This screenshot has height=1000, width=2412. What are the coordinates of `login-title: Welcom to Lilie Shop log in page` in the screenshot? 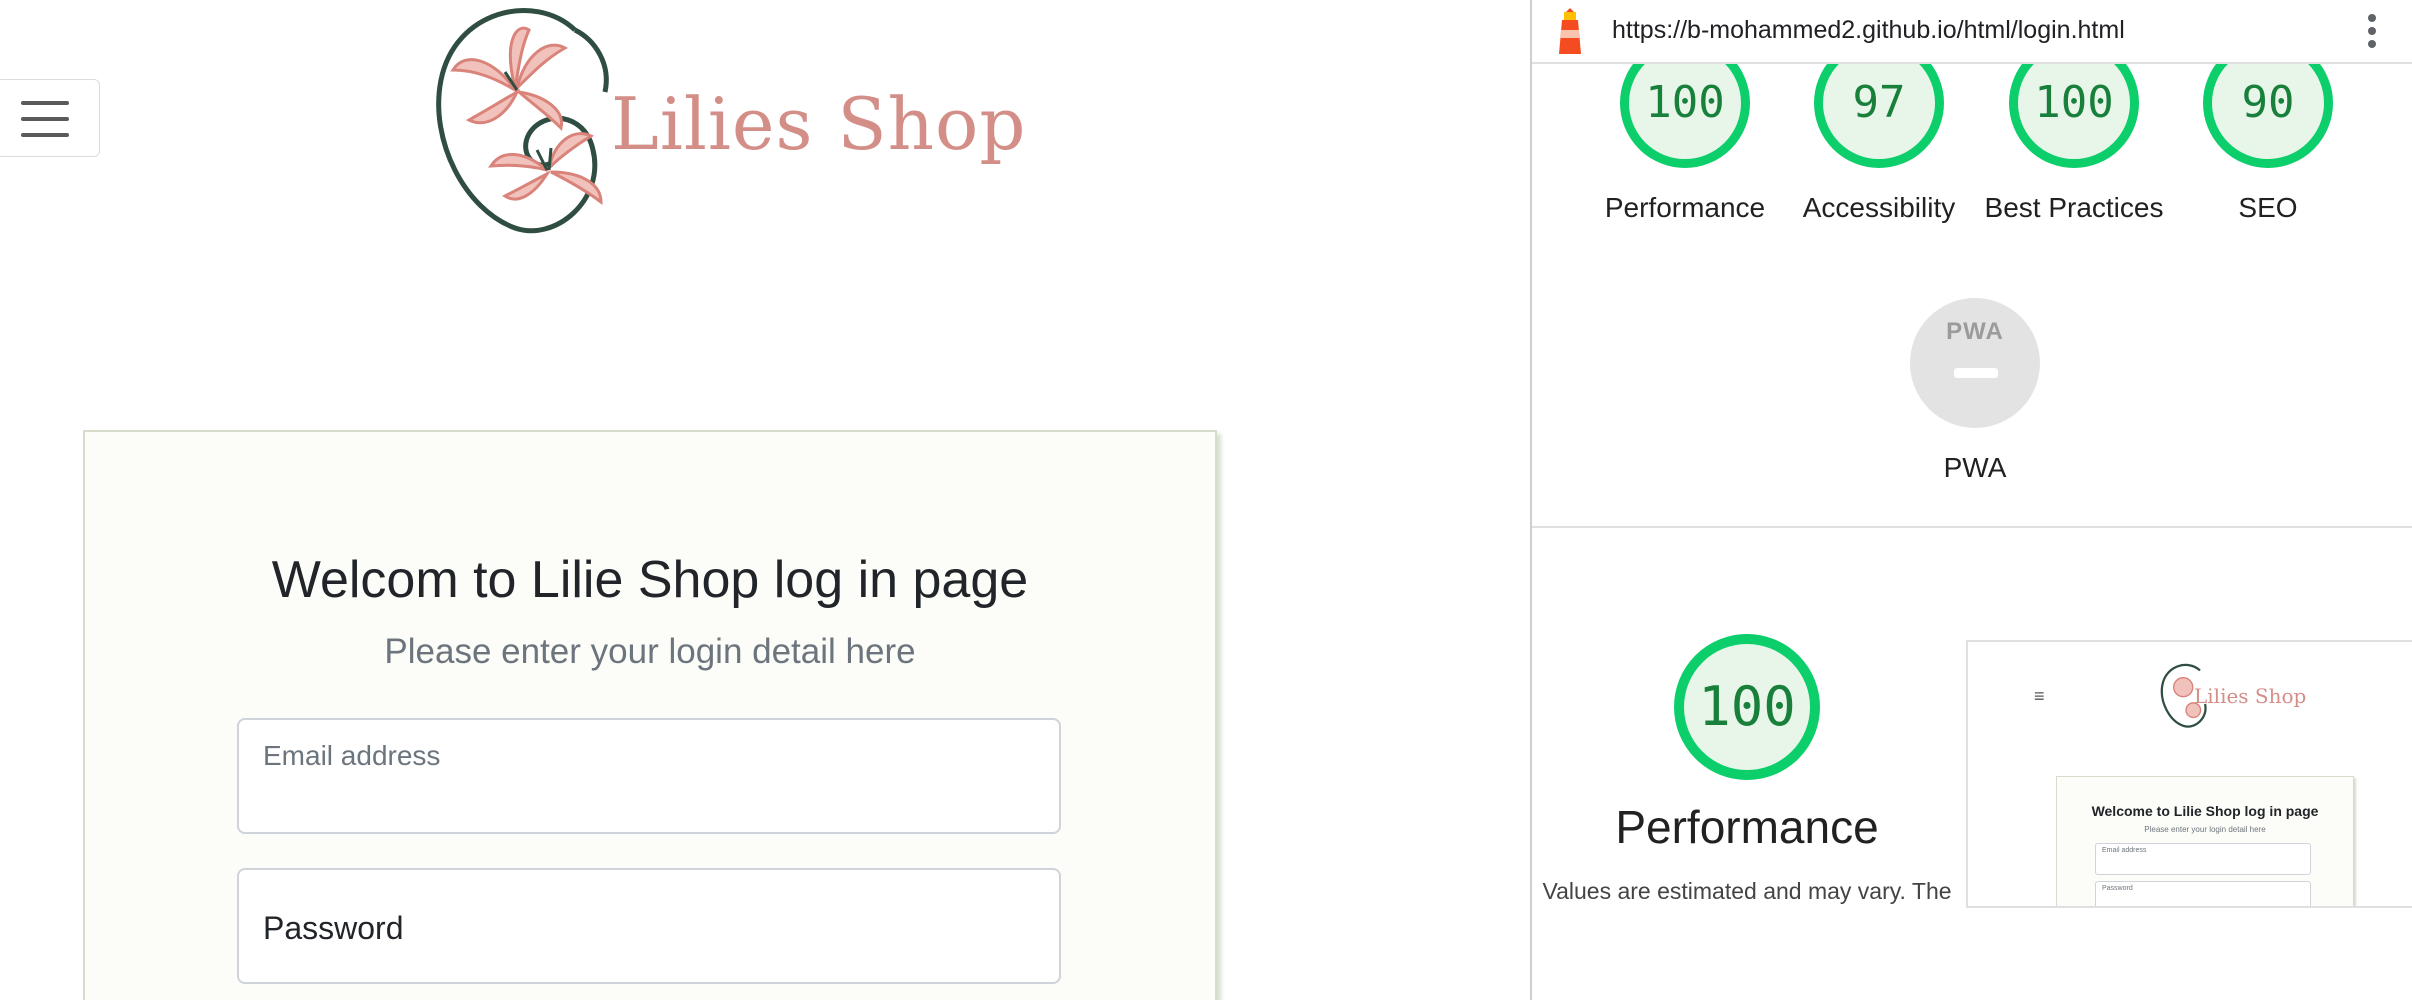 It's located at (650, 580).